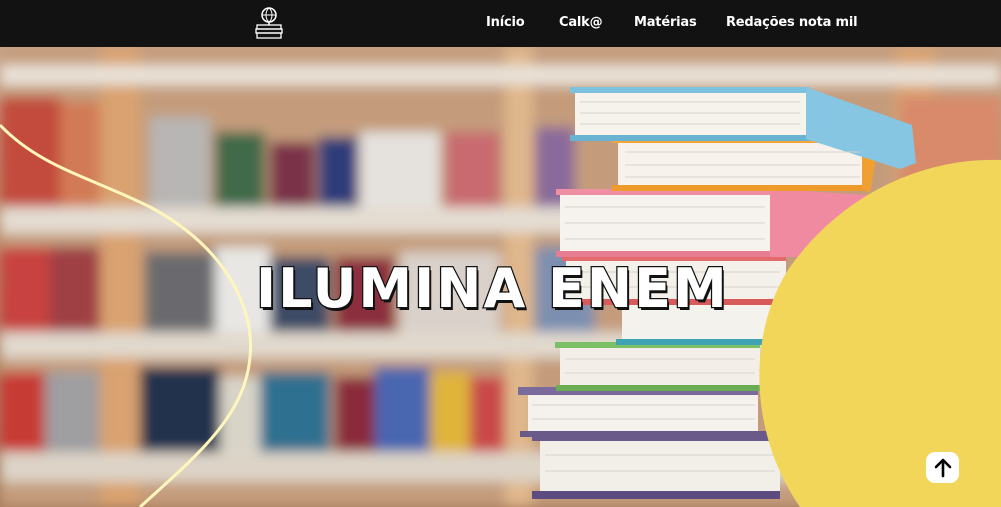  What do you see at coordinates (581, 22) in the screenshot?
I see `nav-link-calk: Calk@` at bounding box center [581, 22].